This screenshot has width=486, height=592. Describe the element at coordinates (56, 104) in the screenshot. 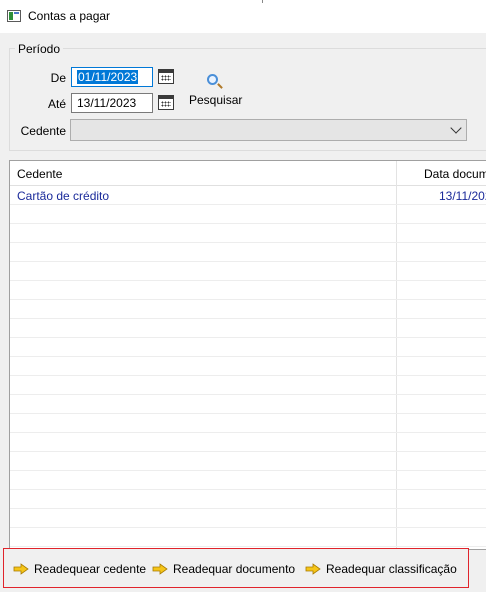

I see `ate-label: Até` at that location.